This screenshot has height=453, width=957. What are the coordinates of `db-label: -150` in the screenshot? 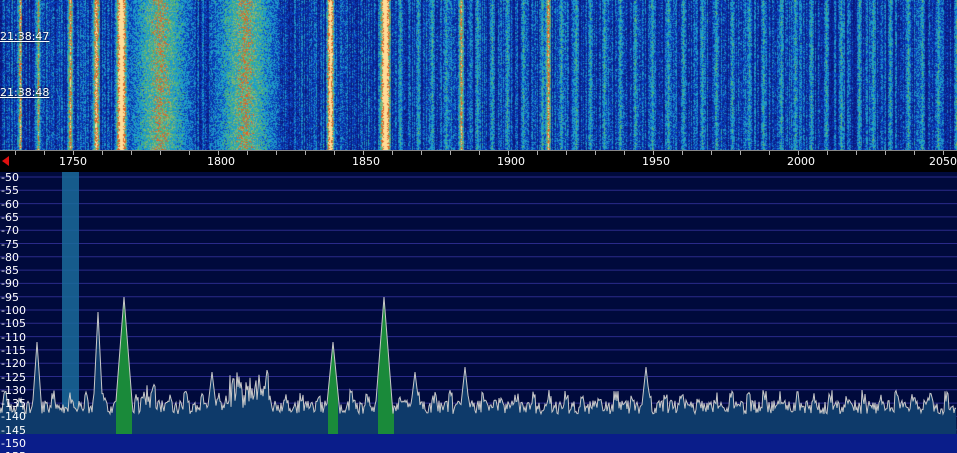 It's located at (13, 443).